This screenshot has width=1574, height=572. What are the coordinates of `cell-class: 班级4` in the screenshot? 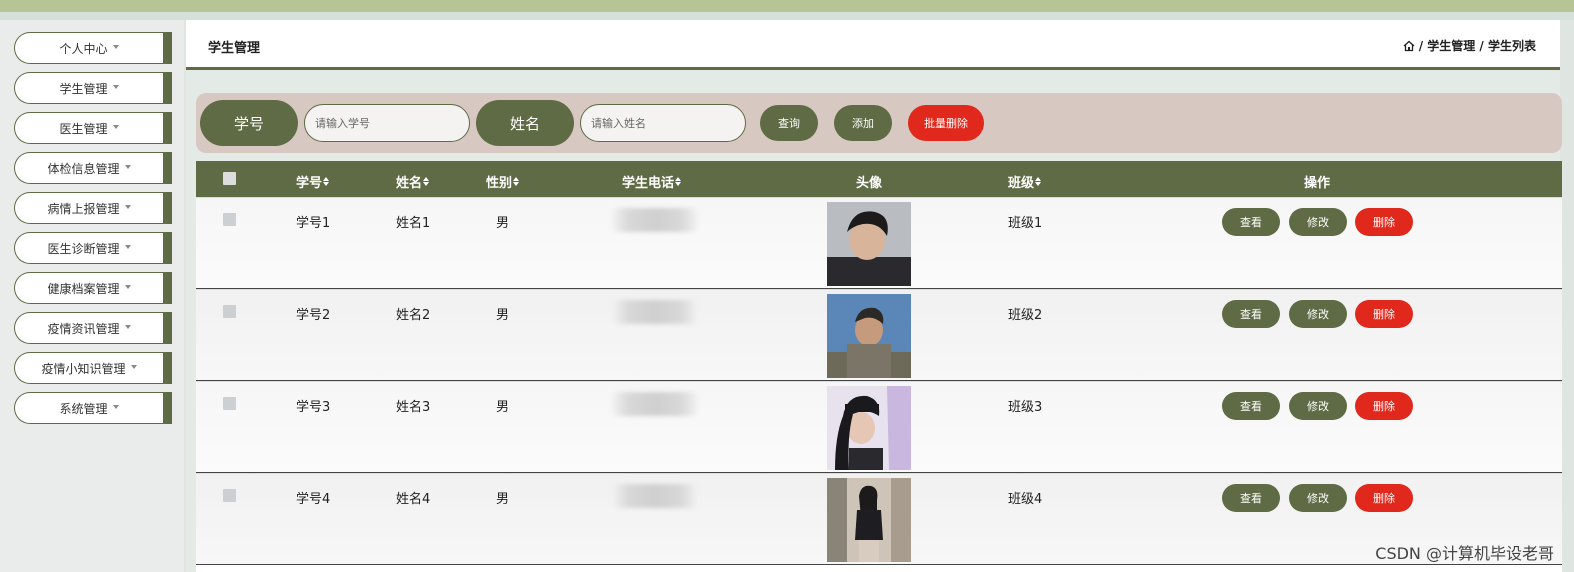 It's located at (1025, 499).